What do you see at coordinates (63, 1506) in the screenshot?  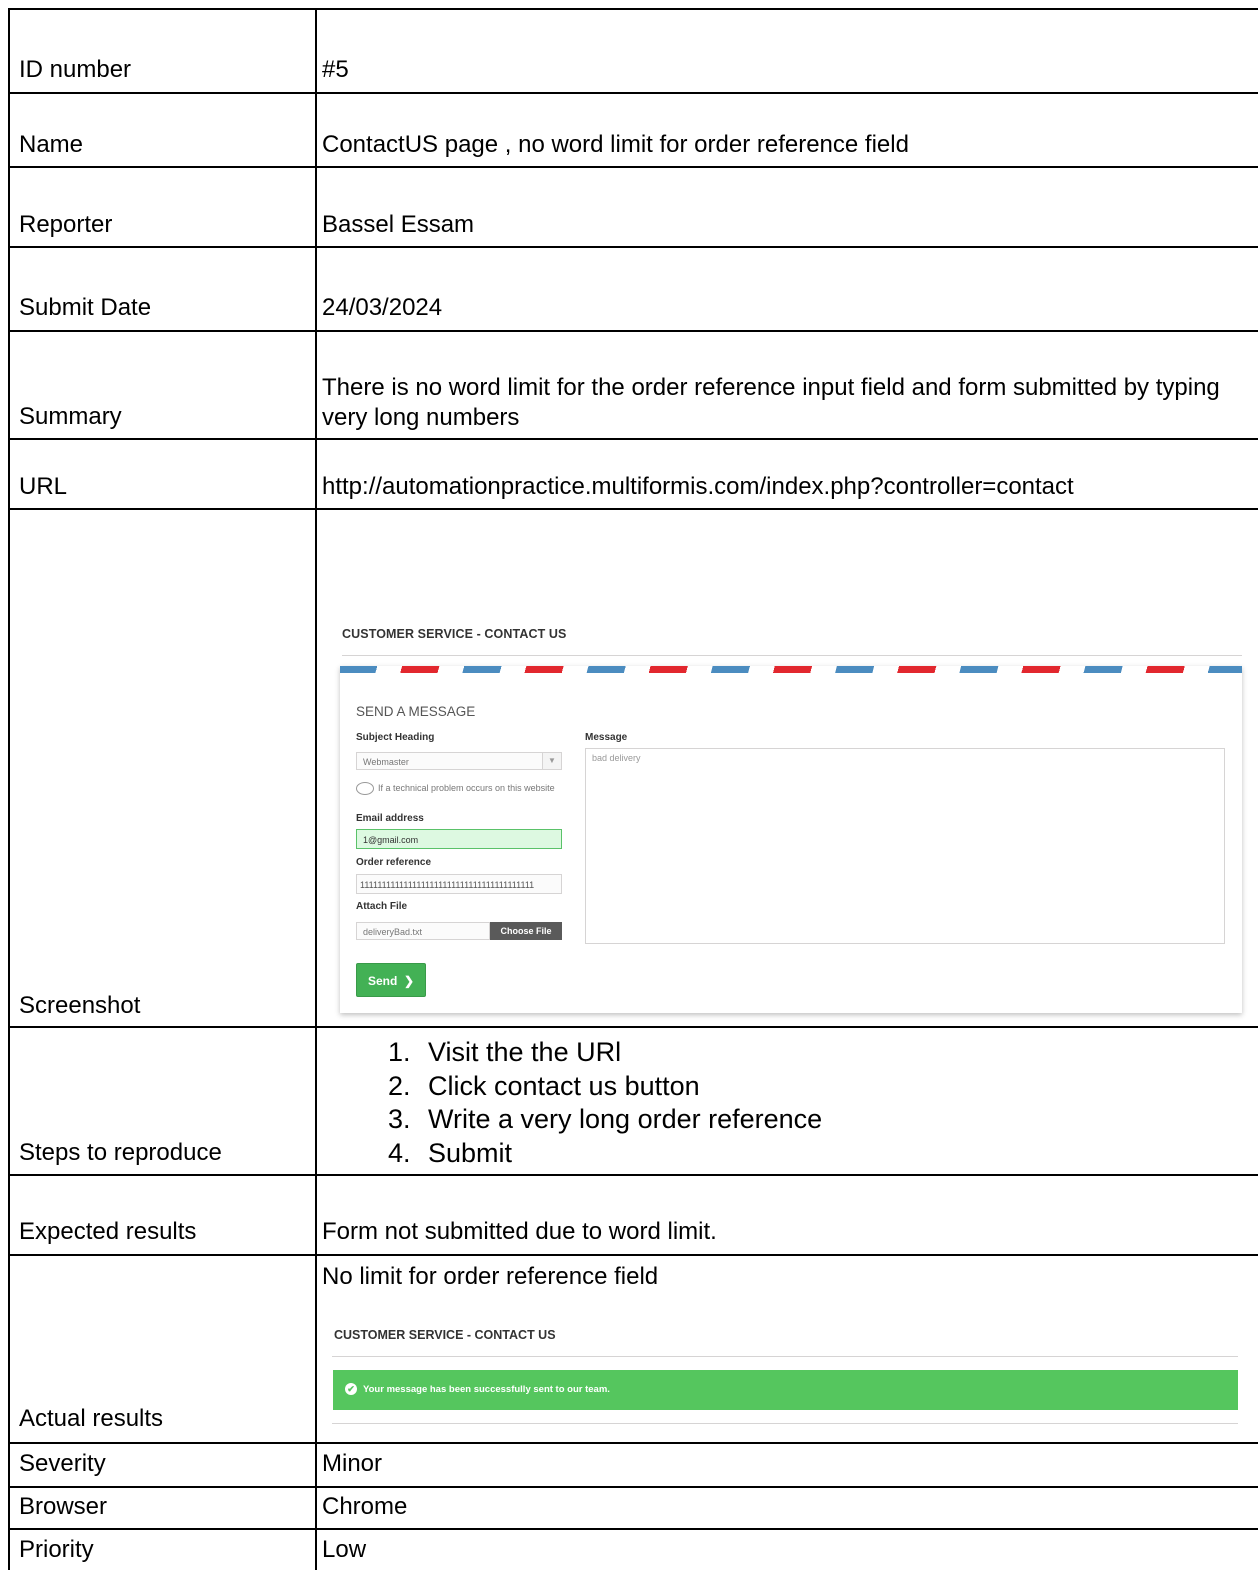 I see `browser-label: Browser` at bounding box center [63, 1506].